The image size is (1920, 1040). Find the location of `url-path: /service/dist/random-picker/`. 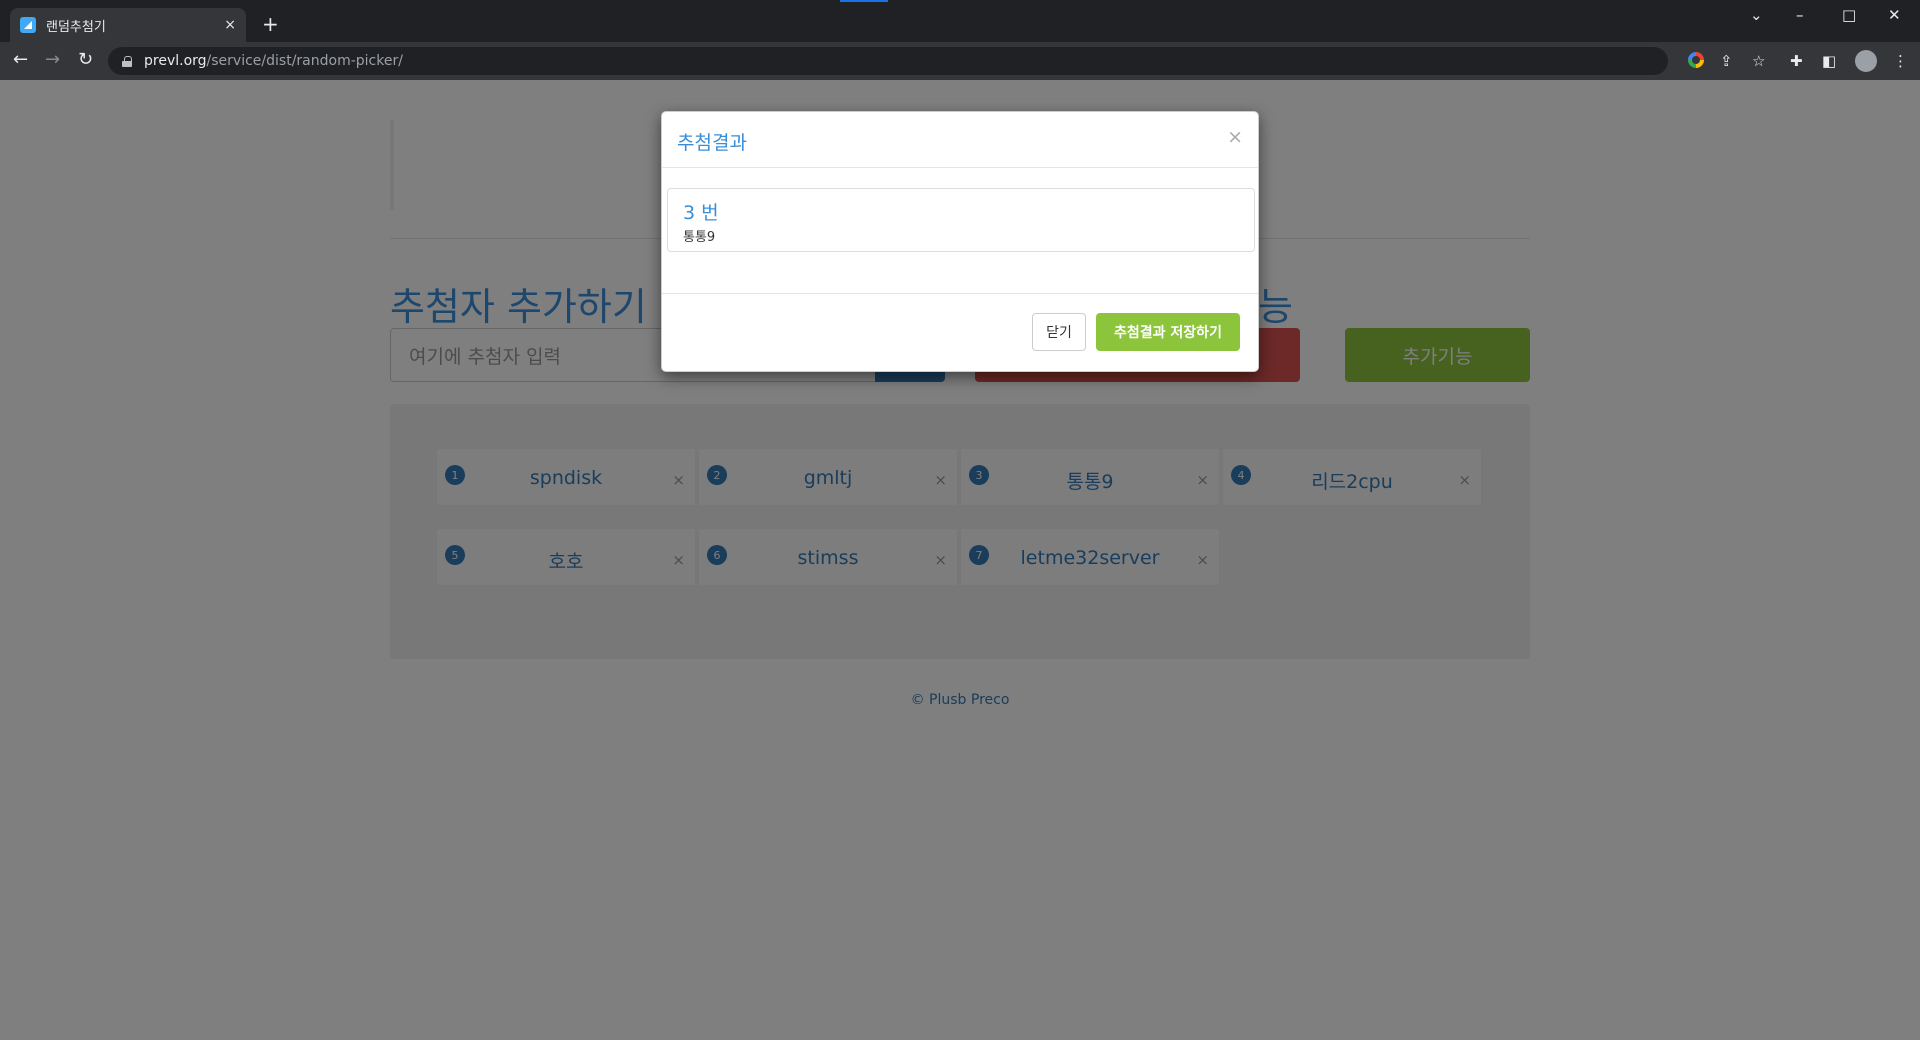

url-path: /service/dist/random-picker/ is located at coordinates (304, 61).